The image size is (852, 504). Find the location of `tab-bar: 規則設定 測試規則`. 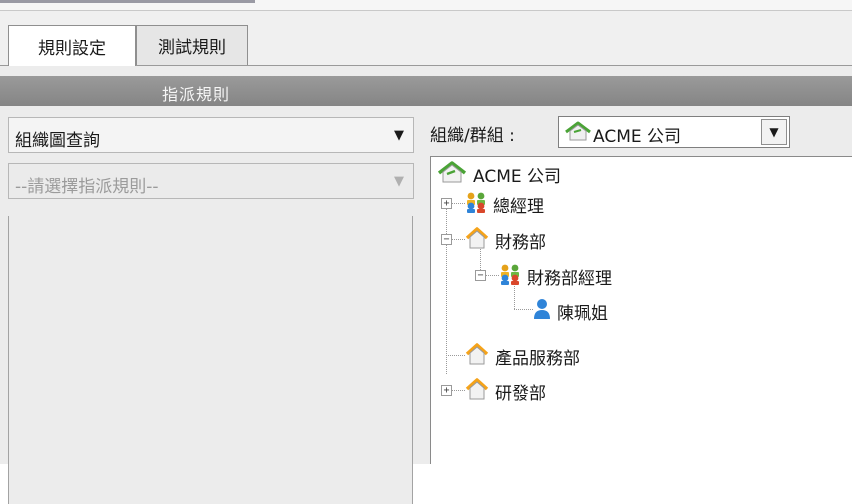

tab-bar: 規則設定 測試規則 is located at coordinates (426, 38).